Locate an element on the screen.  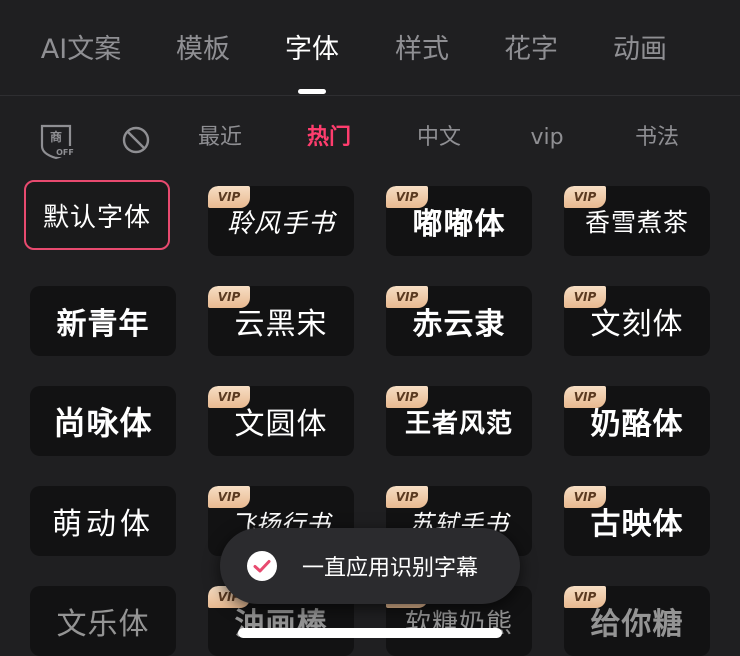
font-card-label: 王者风范 is located at coordinates (458, 423).